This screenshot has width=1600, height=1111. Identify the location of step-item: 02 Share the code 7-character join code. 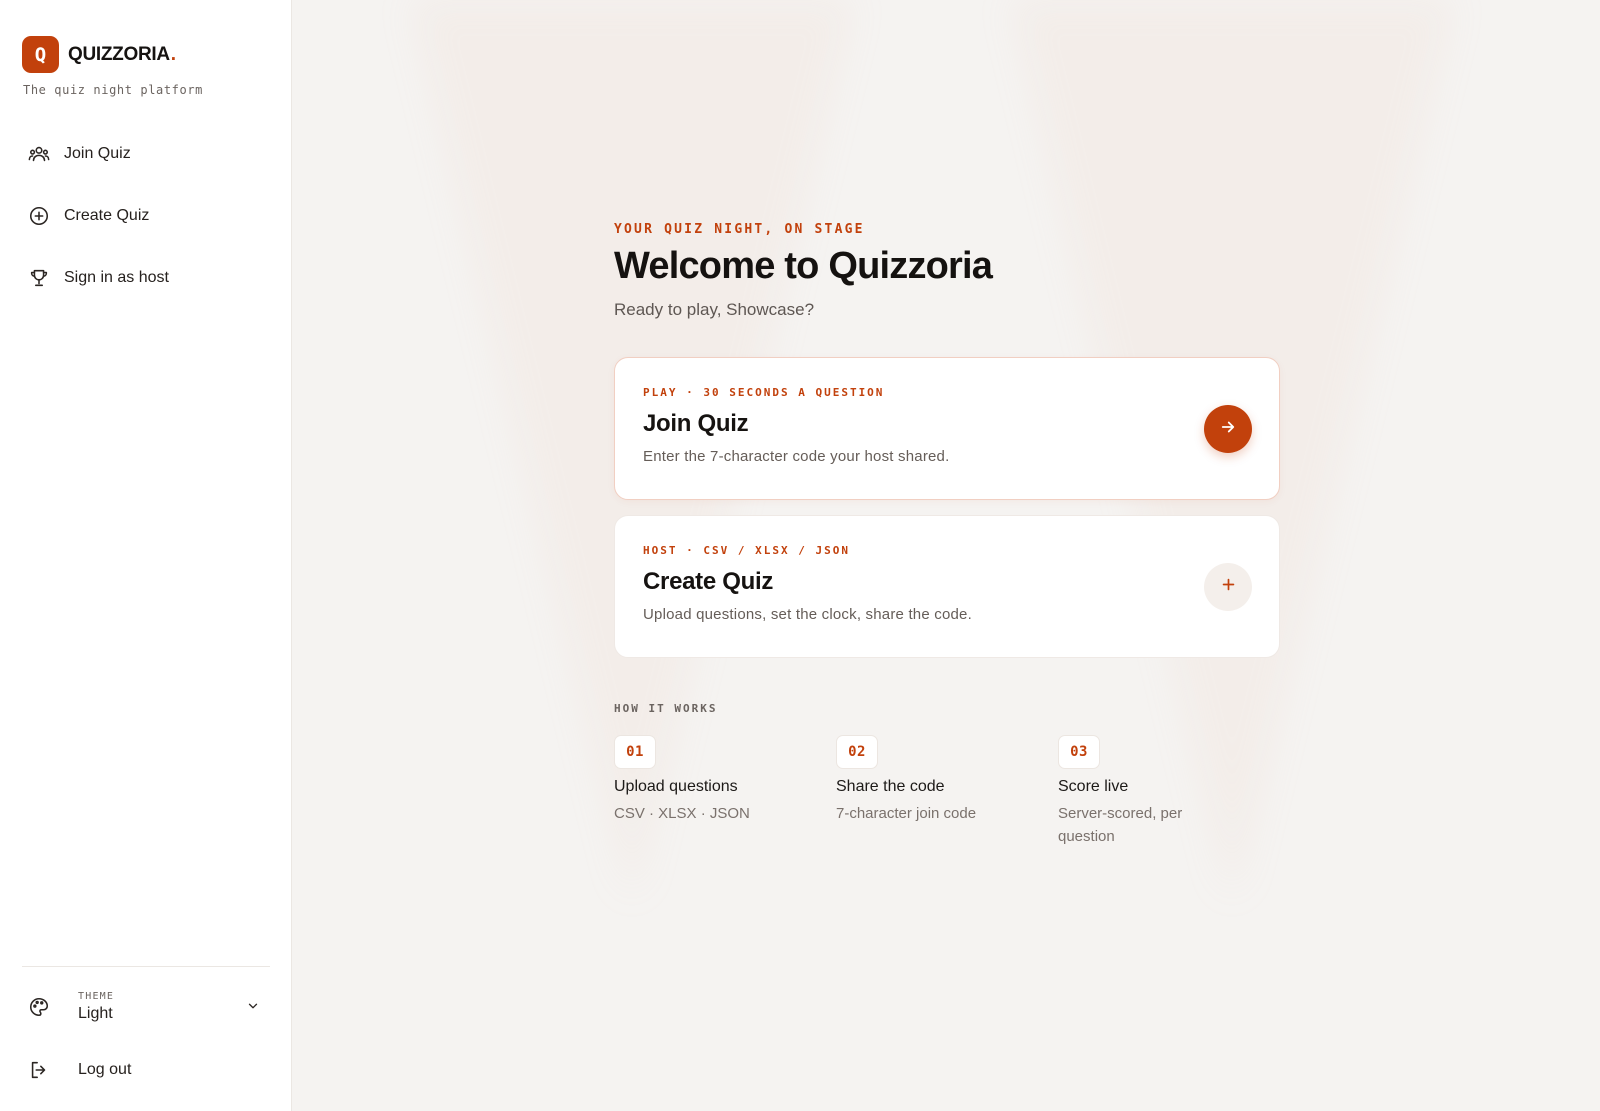
(947, 791).